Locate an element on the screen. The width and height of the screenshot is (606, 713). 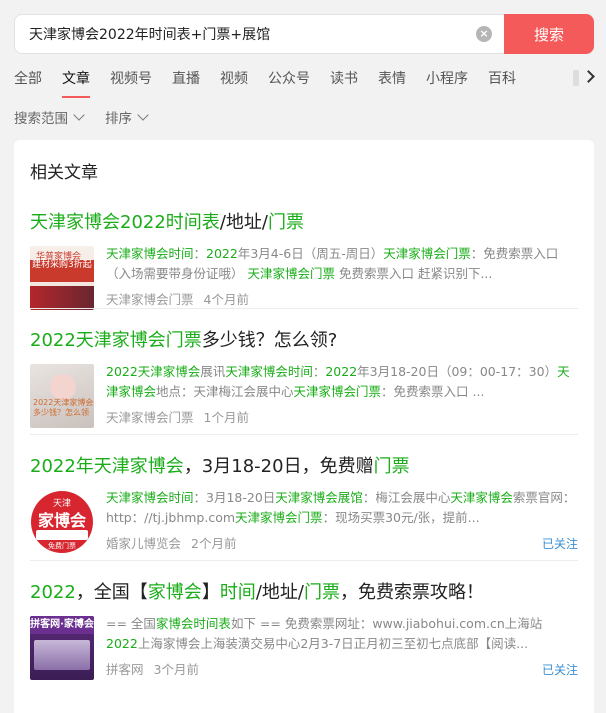
chevron-right-icon is located at coordinates (588, 76).